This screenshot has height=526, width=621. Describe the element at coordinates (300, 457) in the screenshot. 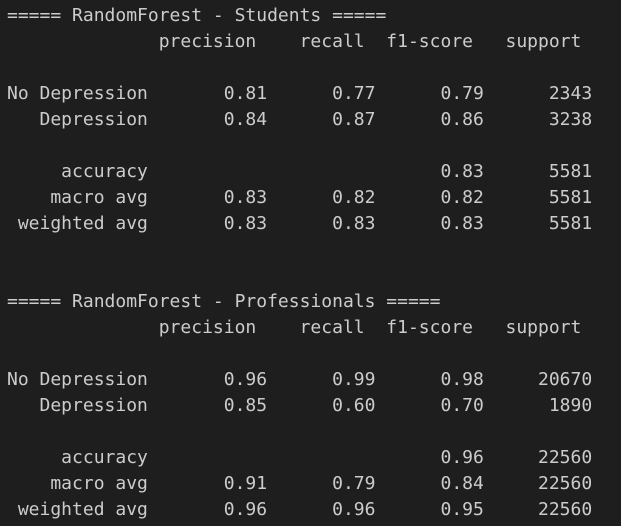

I see `professionals-row-accuracy: accuracy 0.96 22560` at that location.